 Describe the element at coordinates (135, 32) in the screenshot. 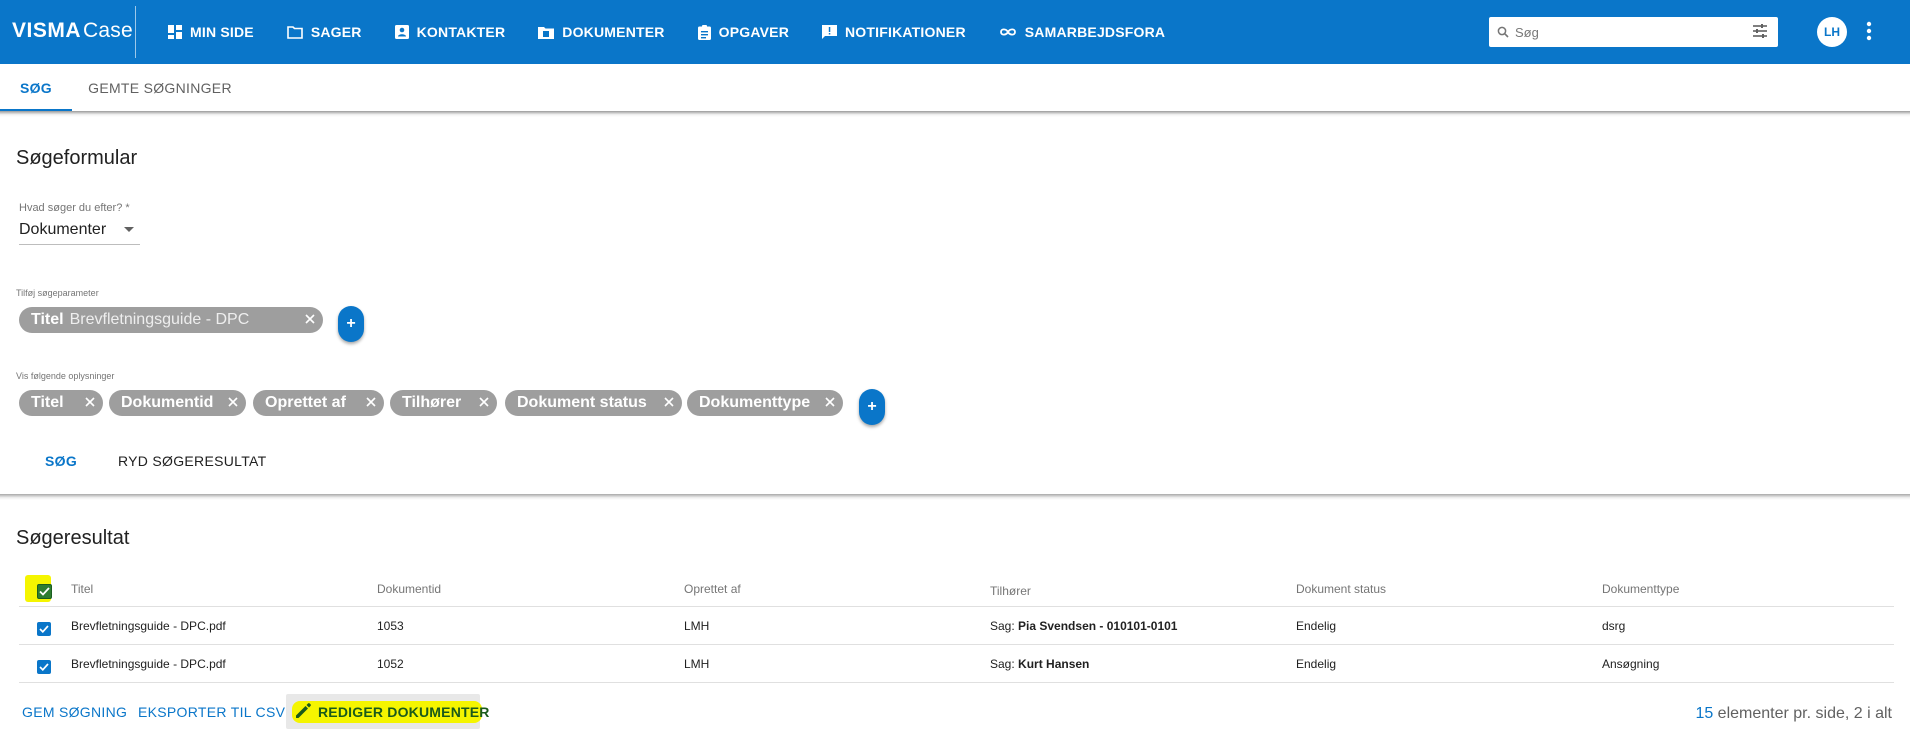

I see `brand-divider` at that location.